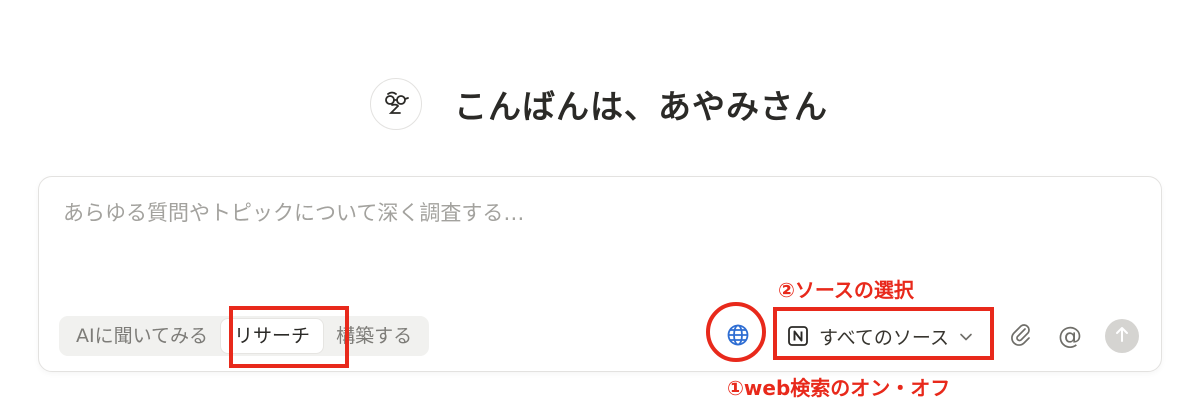  I want to click on greeting-title: こんばんは、あやみさん, so click(641, 106).